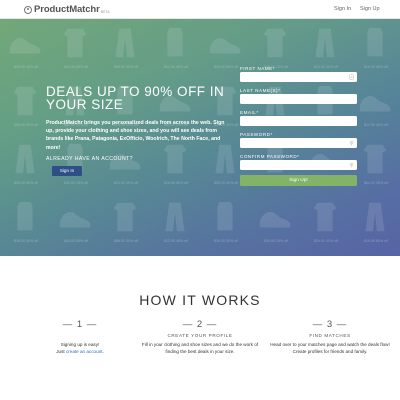  Describe the element at coordinates (370, 9) in the screenshot. I see `nav-sign-up-link: Sign Up` at that location.